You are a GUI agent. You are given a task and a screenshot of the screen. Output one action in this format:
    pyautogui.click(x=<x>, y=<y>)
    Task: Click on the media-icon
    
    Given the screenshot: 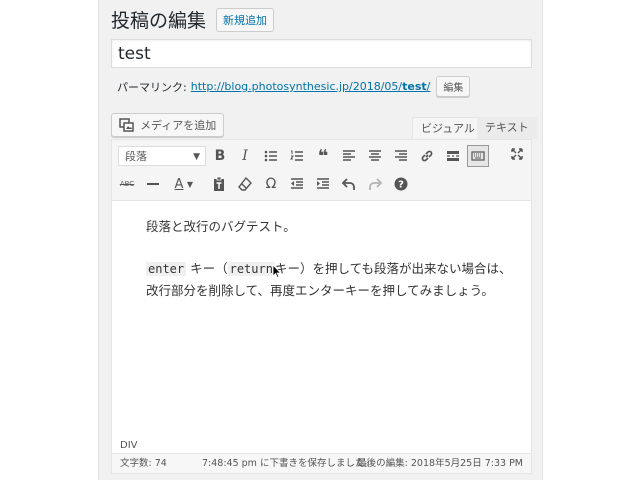 What is the action you would take?
    pyautogui.click(x=126, y=125)
    